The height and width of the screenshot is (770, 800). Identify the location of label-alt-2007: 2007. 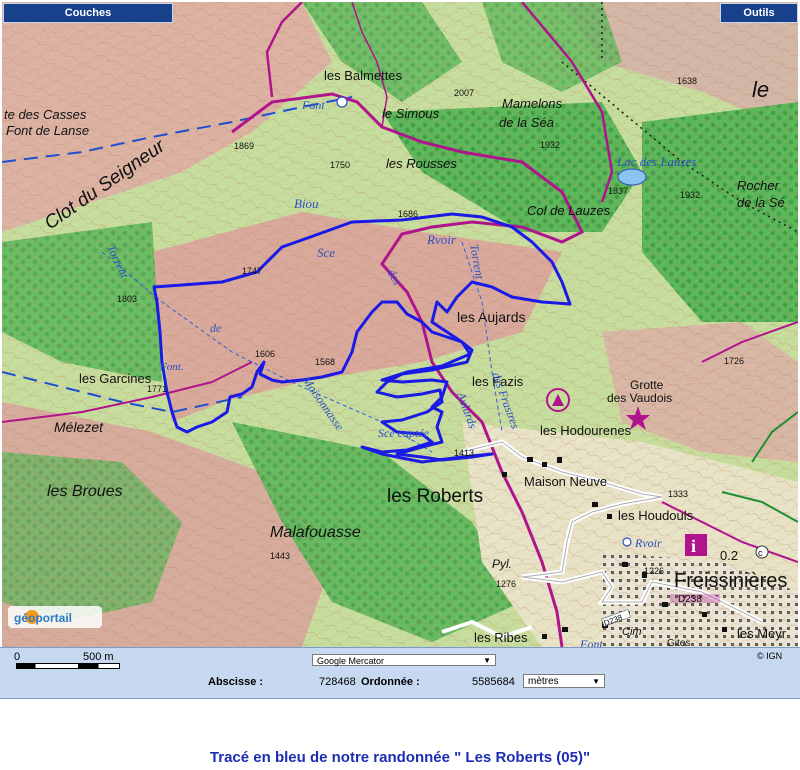
(464, 93).